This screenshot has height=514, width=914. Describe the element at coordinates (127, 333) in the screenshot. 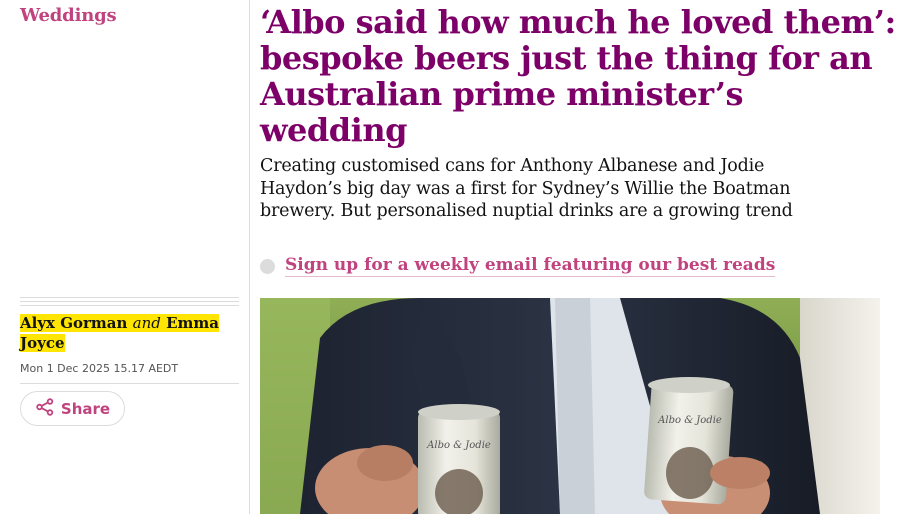

I see `byline: Alyx Gorman and Emma Joyce` at that location.